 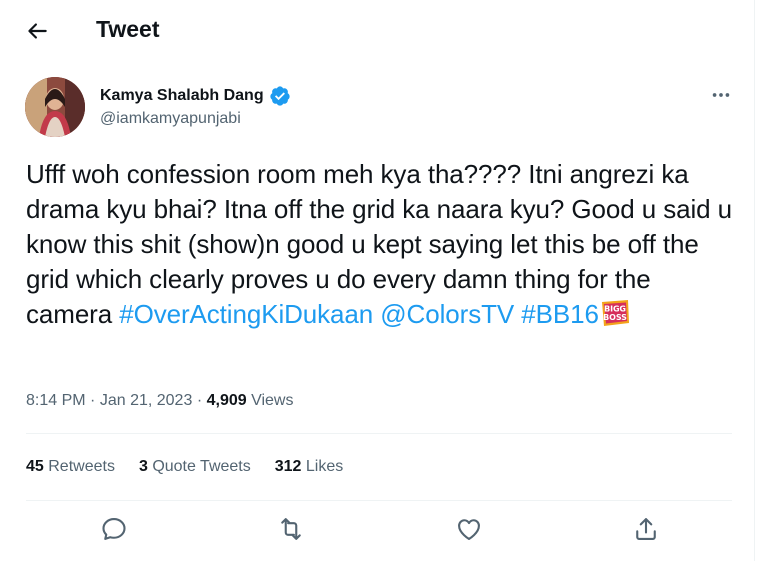 I want to click on quotes-stat: 3 Quote Tweets, so click(x=195, y=467).